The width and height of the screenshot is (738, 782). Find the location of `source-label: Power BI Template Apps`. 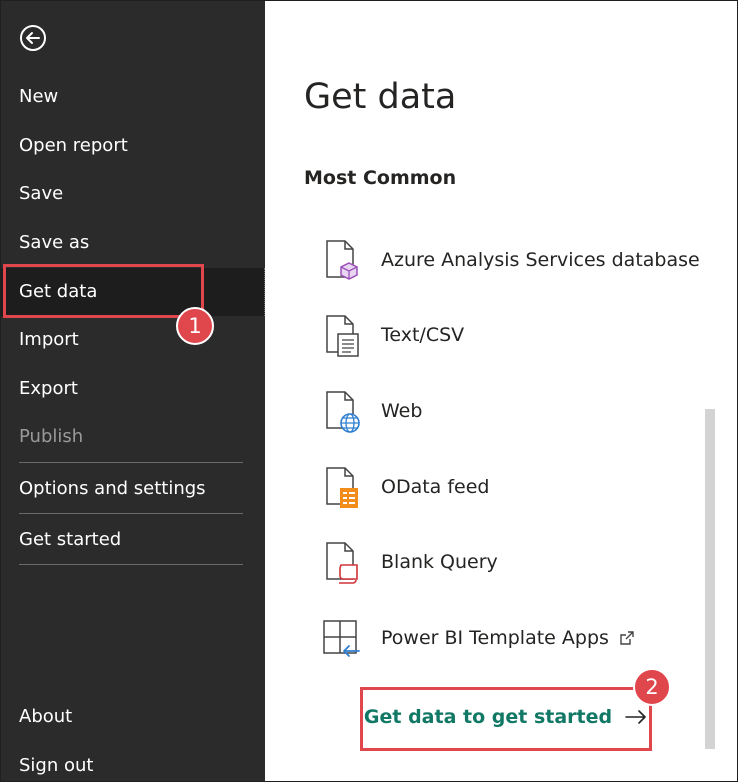

source-label: Power BI Template Apps is located at coordinates (495, 638).